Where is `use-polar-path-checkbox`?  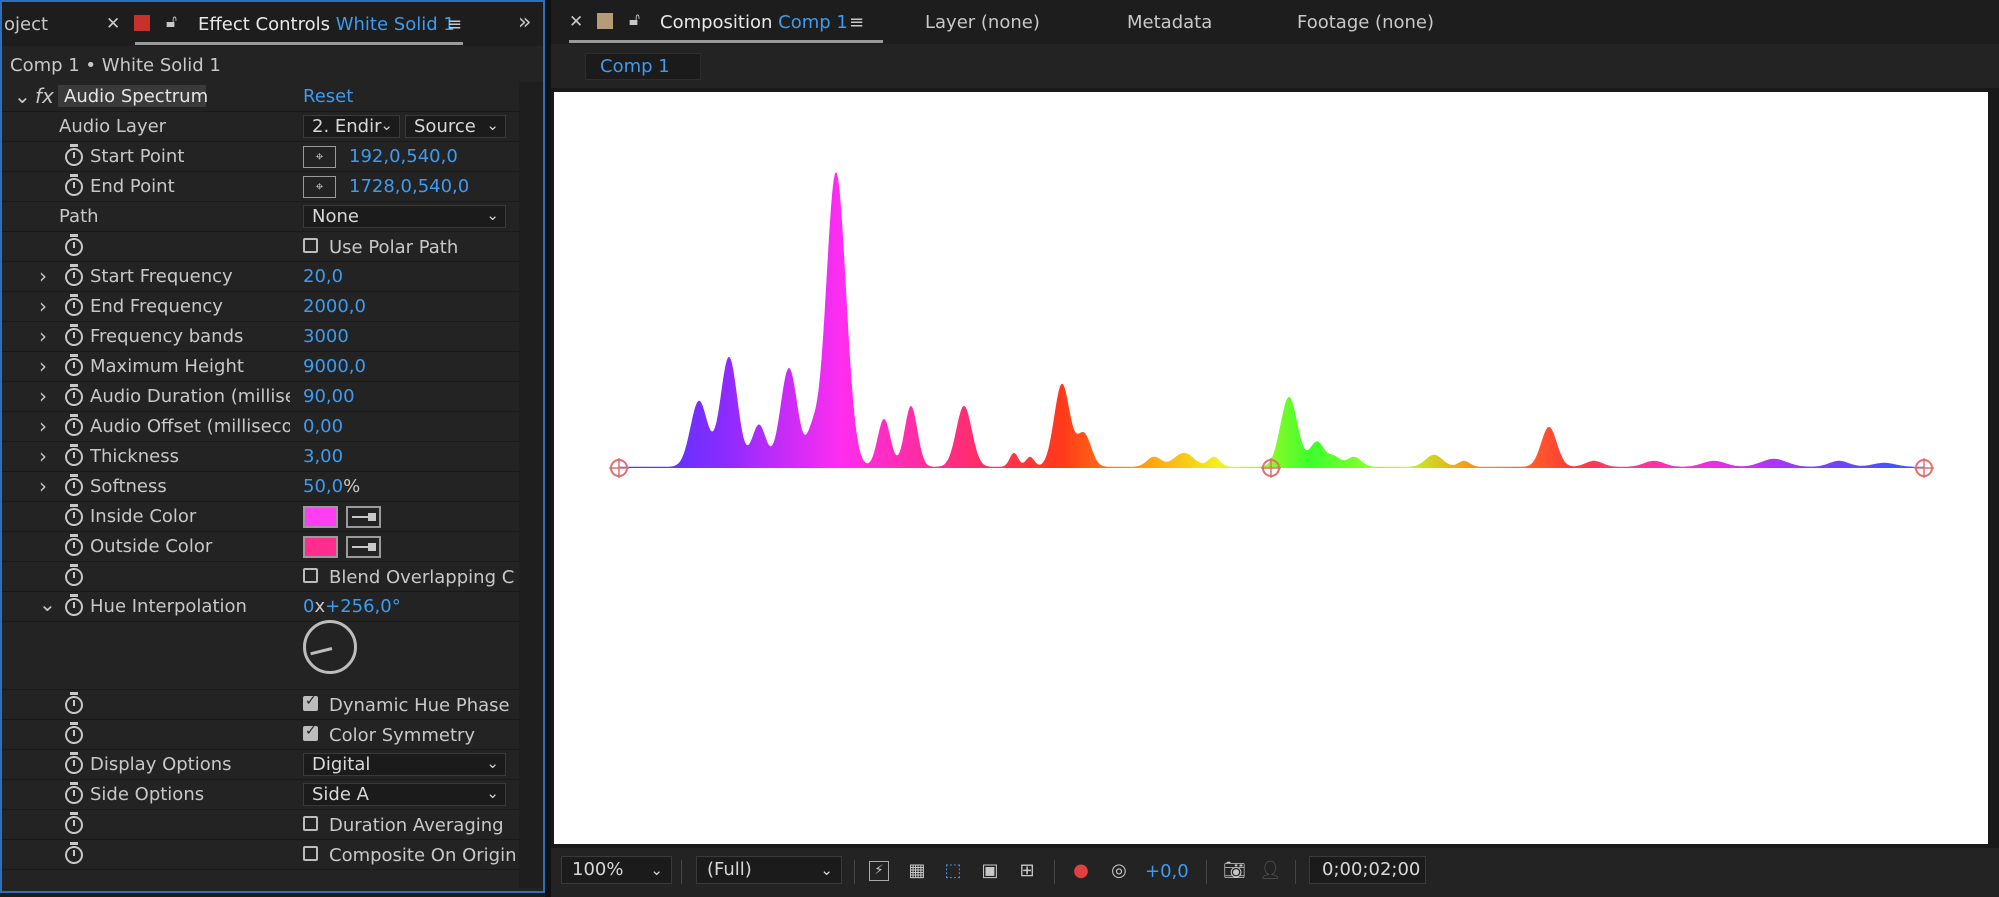 use-polar-path-checkbox is located at coordinates (310, 245).